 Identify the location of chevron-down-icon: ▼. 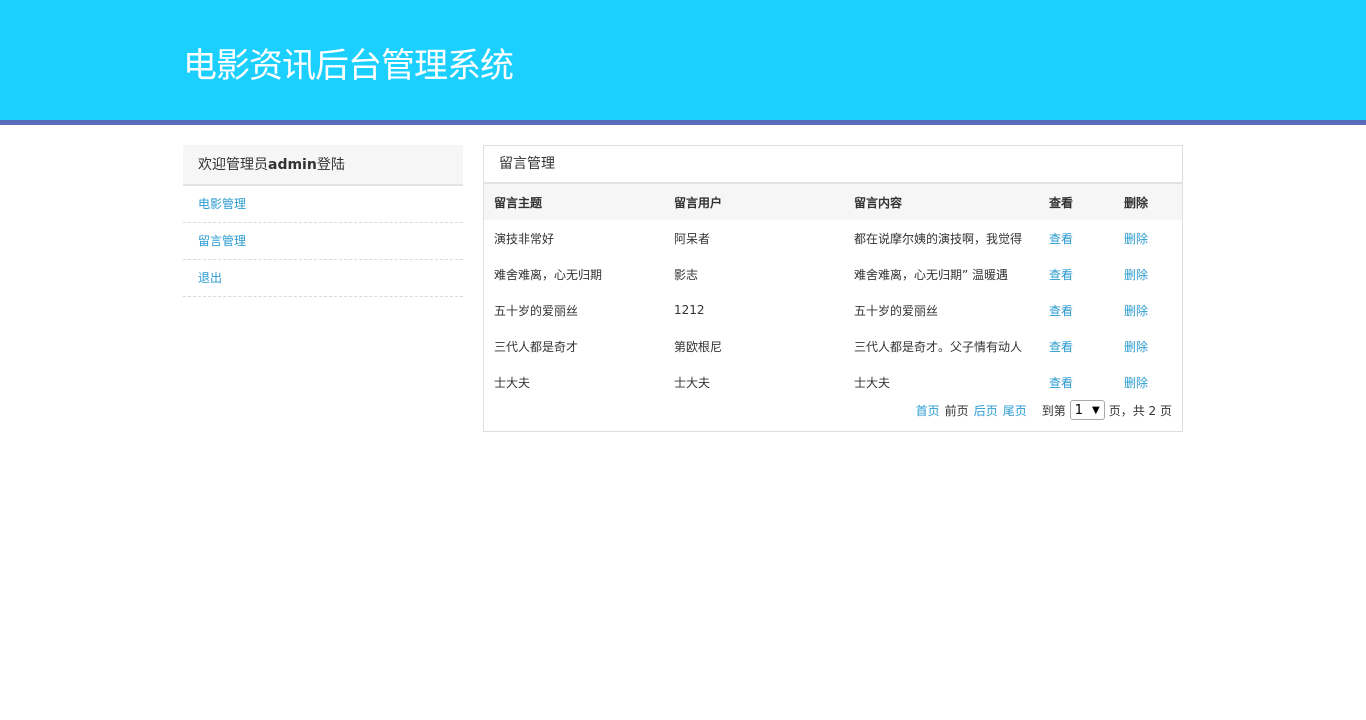
(1096, 410).